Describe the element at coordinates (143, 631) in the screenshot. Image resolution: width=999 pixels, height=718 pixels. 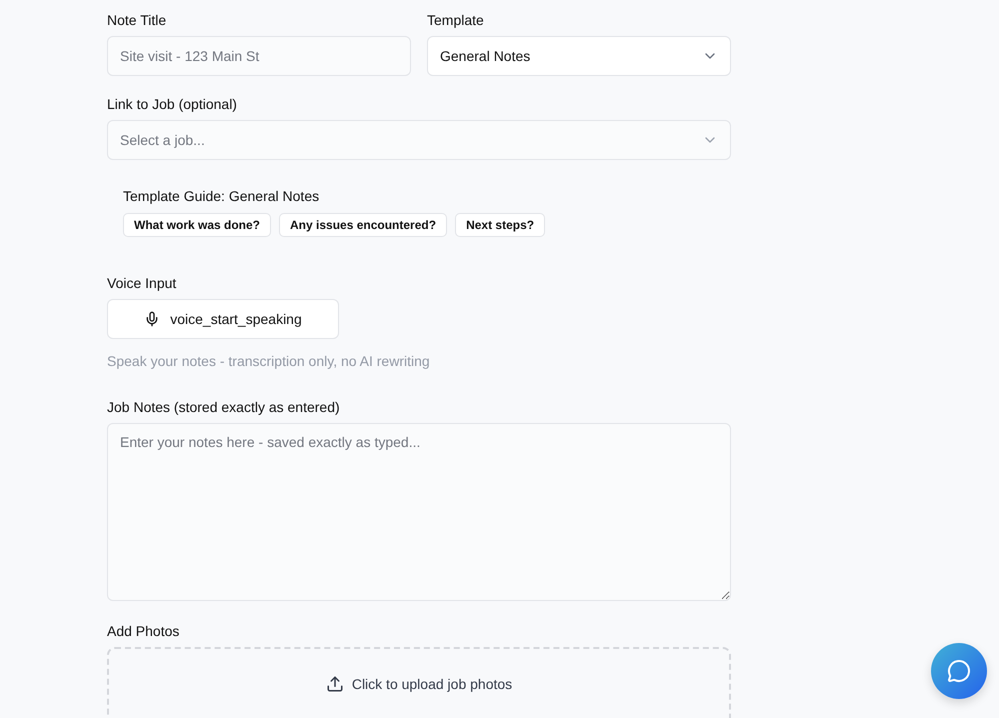
I see `field-label: Add Photos` at that location.